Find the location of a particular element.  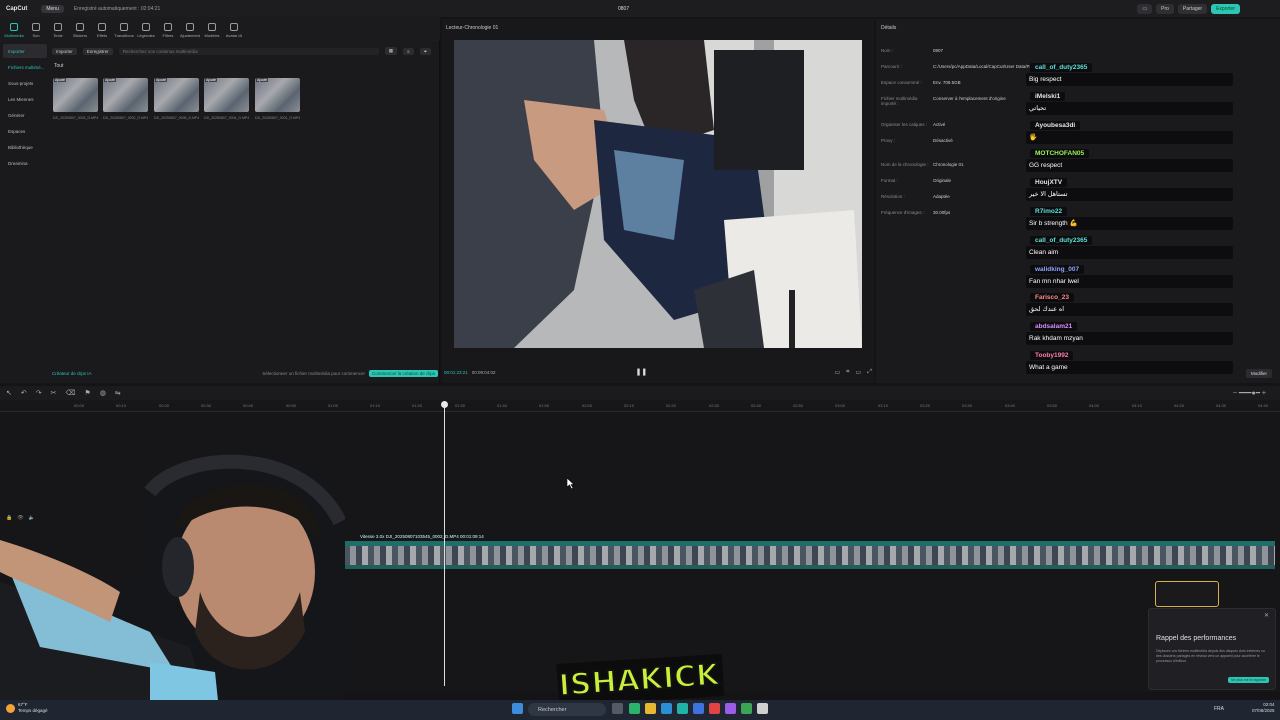

video-preview is located at coordinates (658, 194).